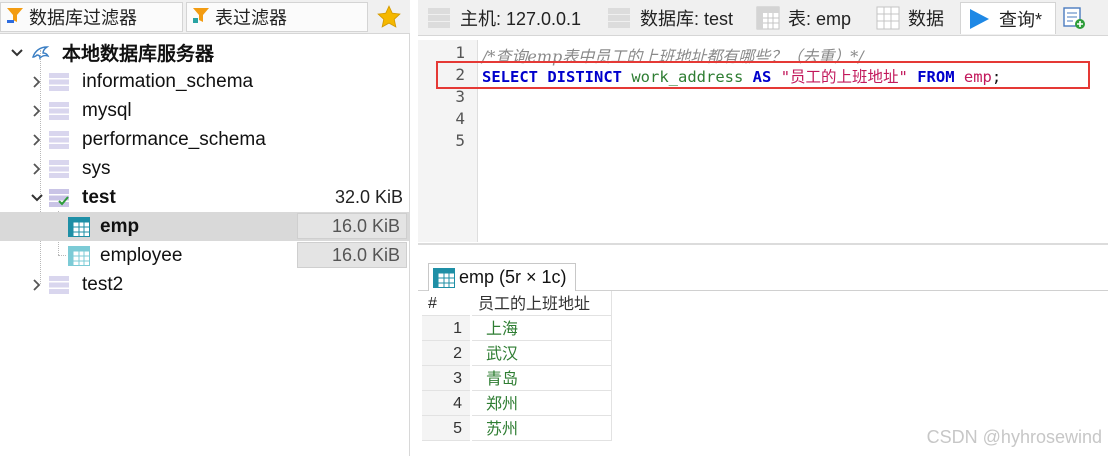 The image size is (1108, 456). What do you see at coordinates (168, 81) in the screenshot?
I see `tree-item-label: information_schema` at bounding box center [168, 81].